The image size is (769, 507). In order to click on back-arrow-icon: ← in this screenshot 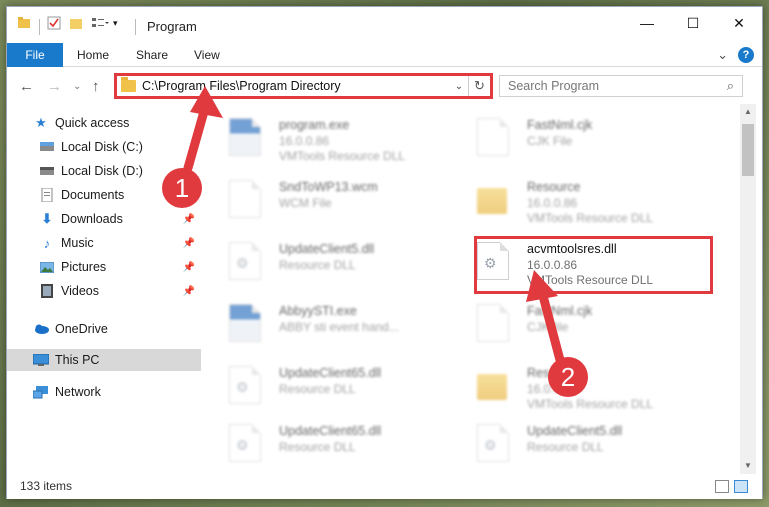, I will do `click(26, 86)`.